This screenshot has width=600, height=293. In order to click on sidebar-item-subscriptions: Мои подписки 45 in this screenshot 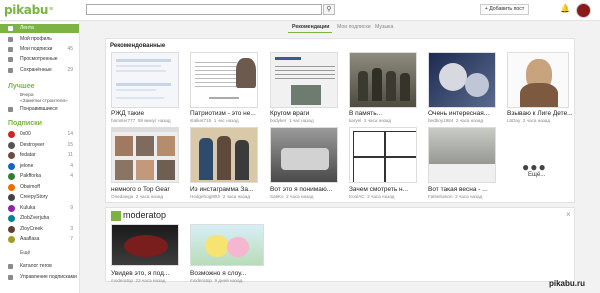, I will do `click(39, 49)`.